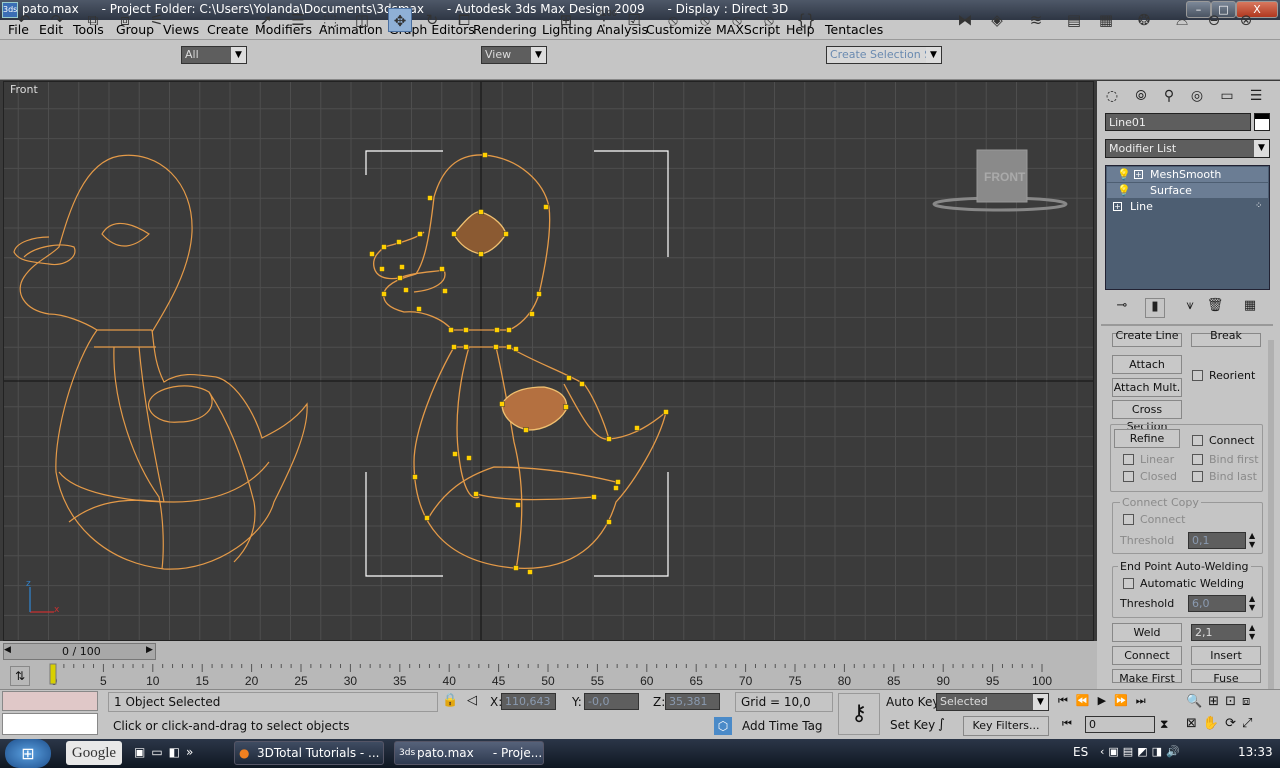 This screenshot has width=1280, height=768. What do you see at coordinates (7, 650) in the screenshot?
I see `slider-prev-icon: ◀` at bounding box center [7, 650].